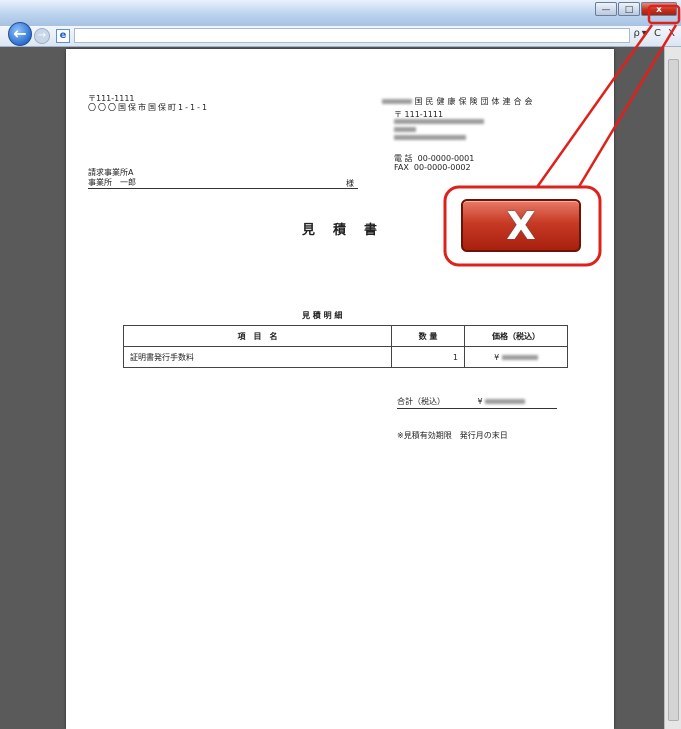 The height and width of the screenshot is (729, 681). I want to click on back-arrow-icon: ←, so click(20, 33).